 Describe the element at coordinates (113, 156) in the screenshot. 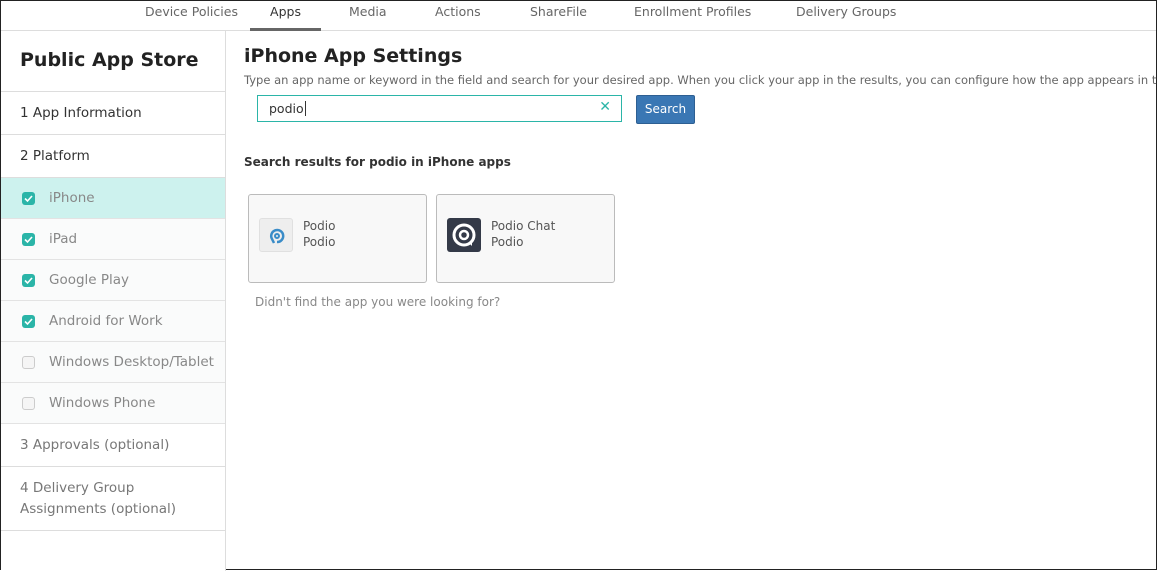

I see `step-platform: 2 Platform` at that location.